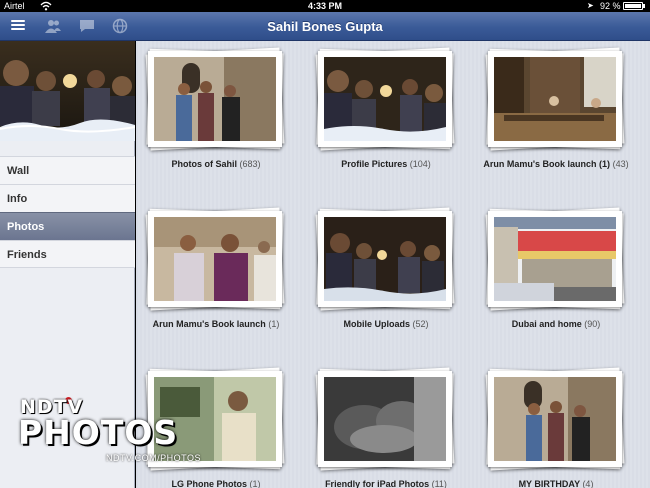 Image resolution: width=650 pixels, height=488 pixels. I want to click on sidebar-item-wall: Wall, so click(67, 170).